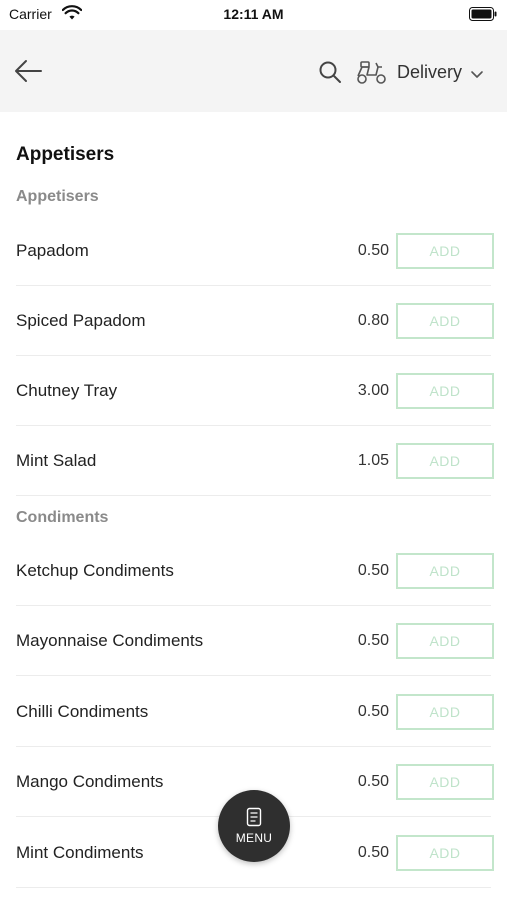 The height and width of the screenshot is (900, 507). I want to click on menu-fab-button: MENU, so click(254, 826).